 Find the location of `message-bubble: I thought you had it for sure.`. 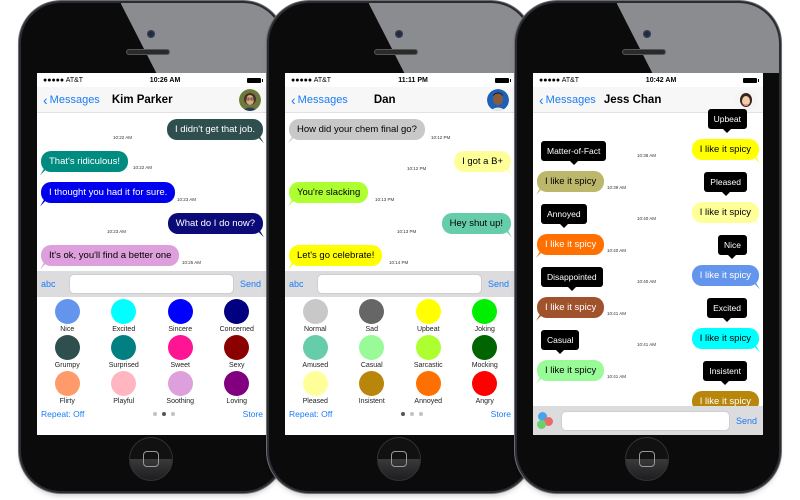

message-bubble: I thought you had it for sure. is located at coordinates (108, 193).